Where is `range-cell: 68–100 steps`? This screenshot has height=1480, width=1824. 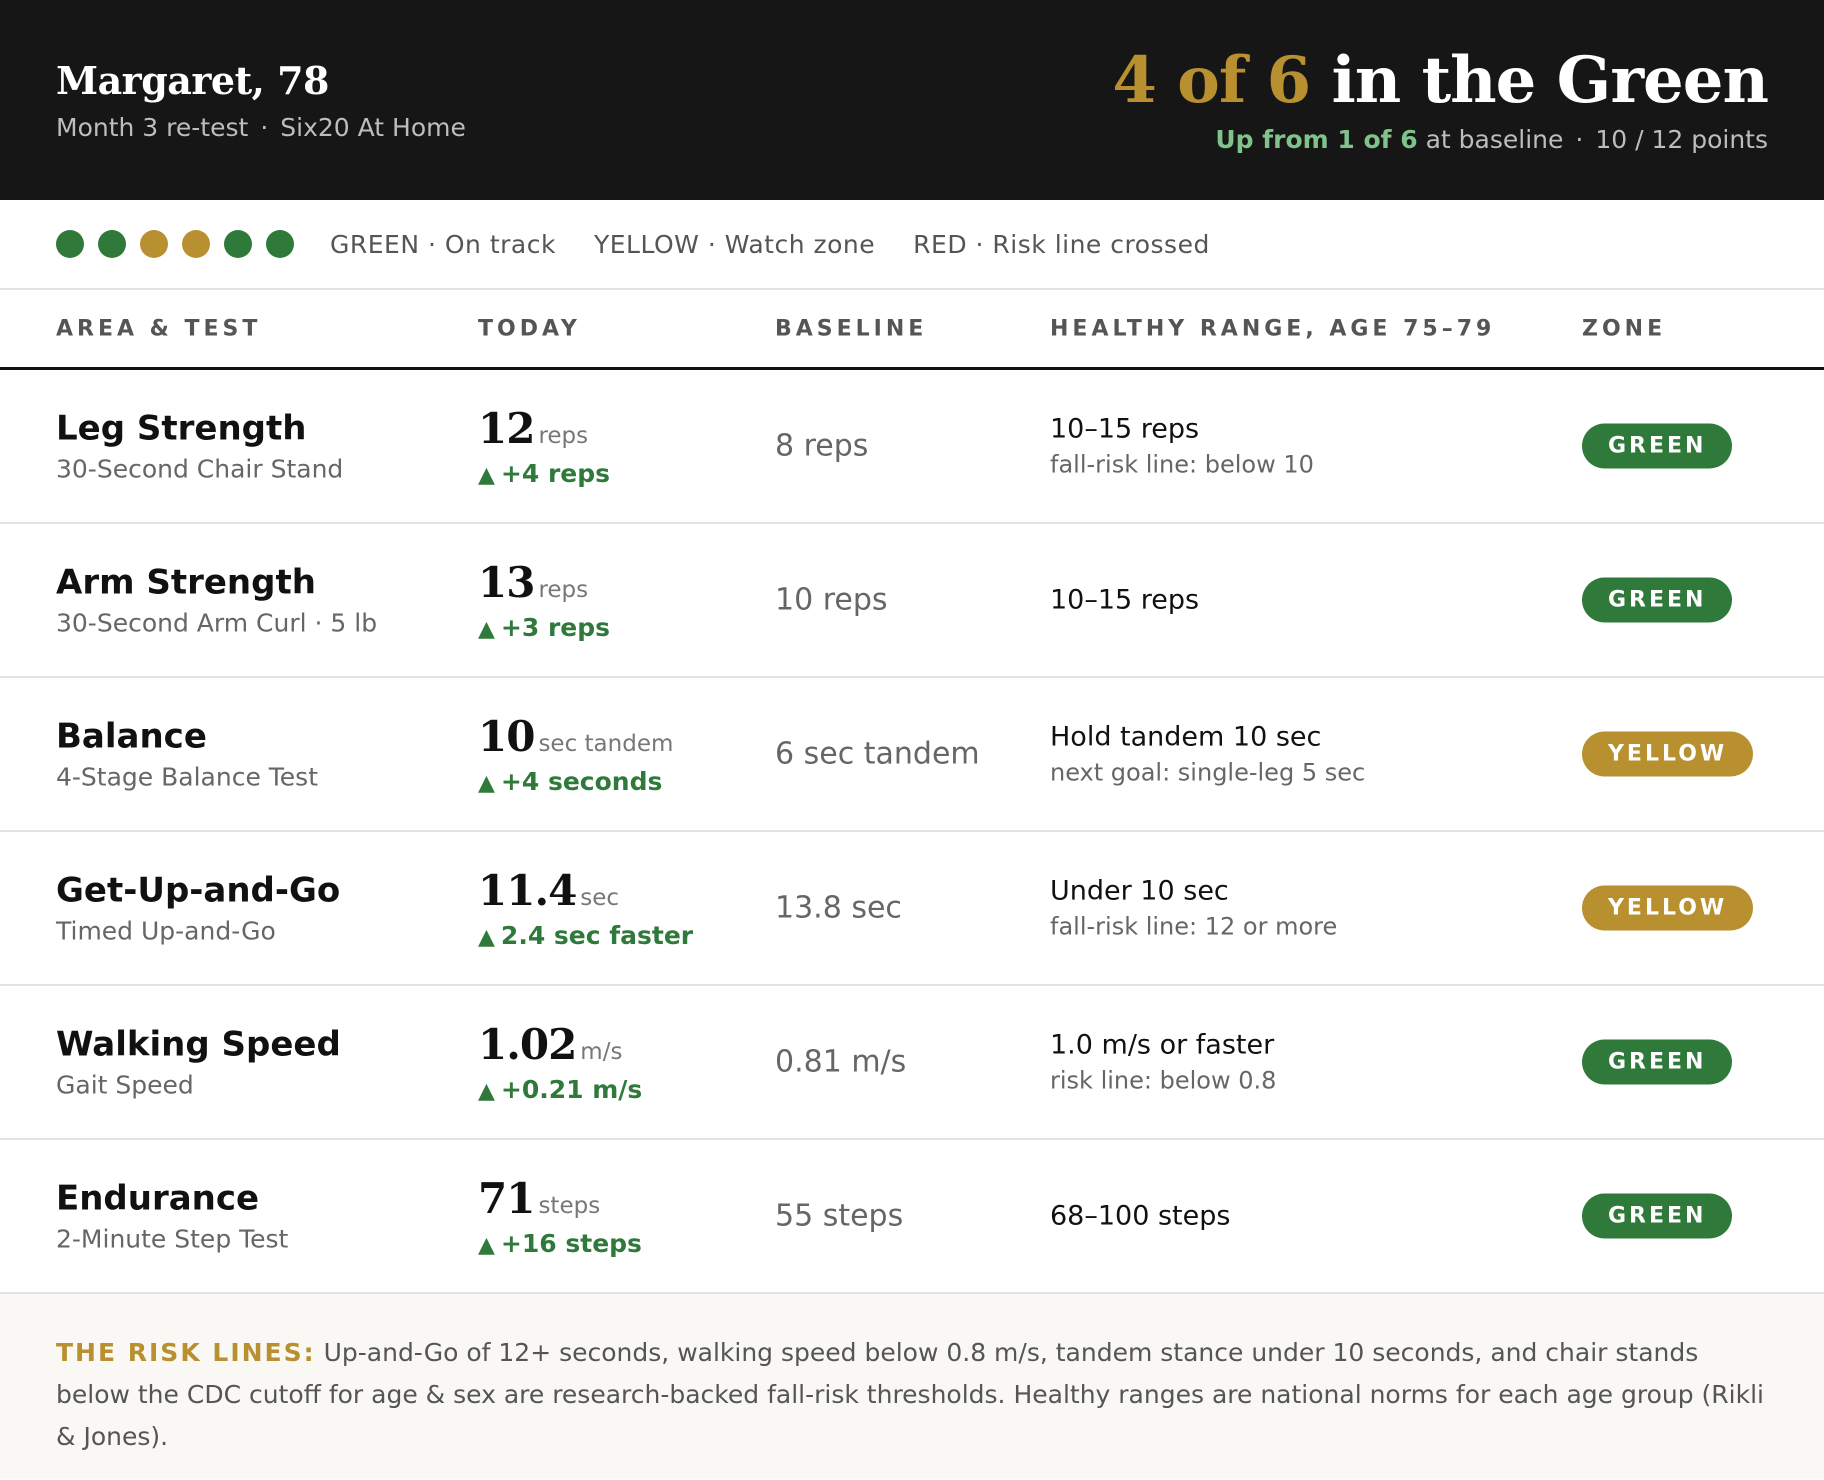 range-cell: 68–100 steps is located at coordinates (1140, 1216).